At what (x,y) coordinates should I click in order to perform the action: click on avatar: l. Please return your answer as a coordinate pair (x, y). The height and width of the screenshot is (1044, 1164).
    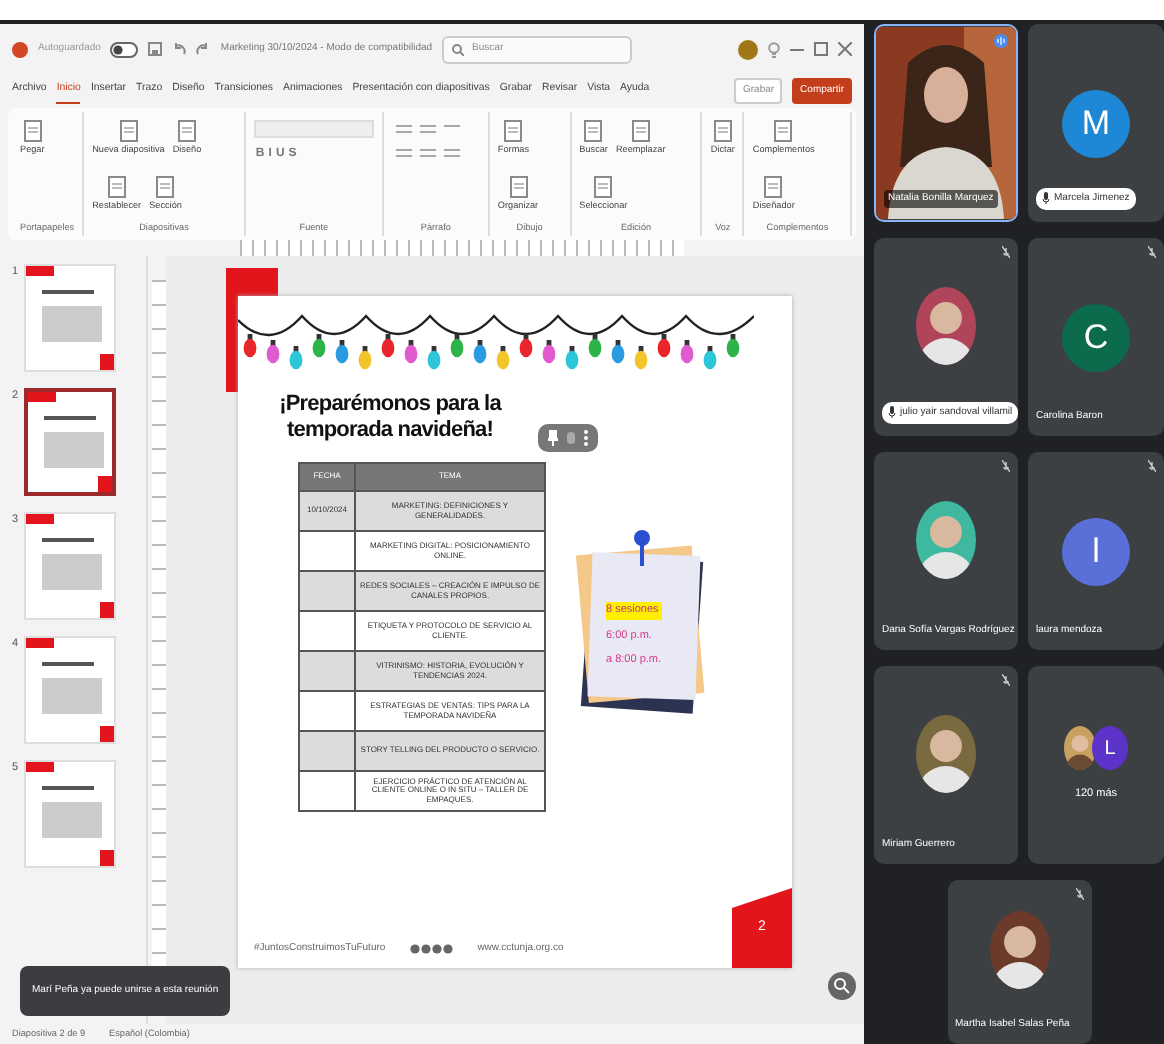
    Looking at the image, I should click on (1096, 551).